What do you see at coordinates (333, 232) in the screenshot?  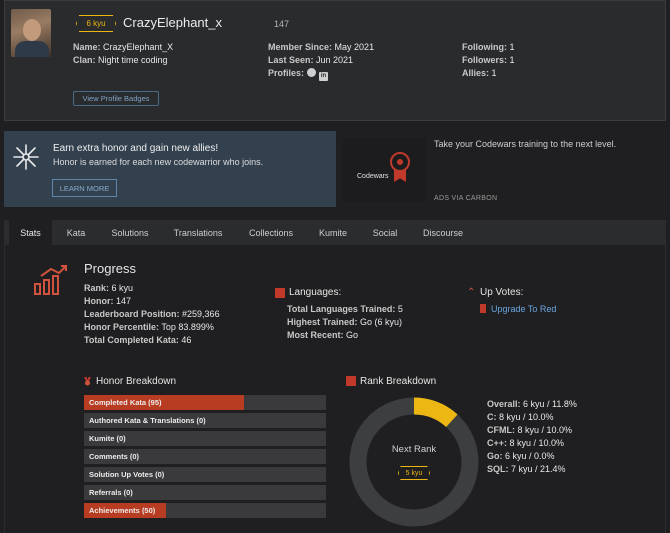 I see `tab-kumite: Kumite` at bounding box center [333, 232].